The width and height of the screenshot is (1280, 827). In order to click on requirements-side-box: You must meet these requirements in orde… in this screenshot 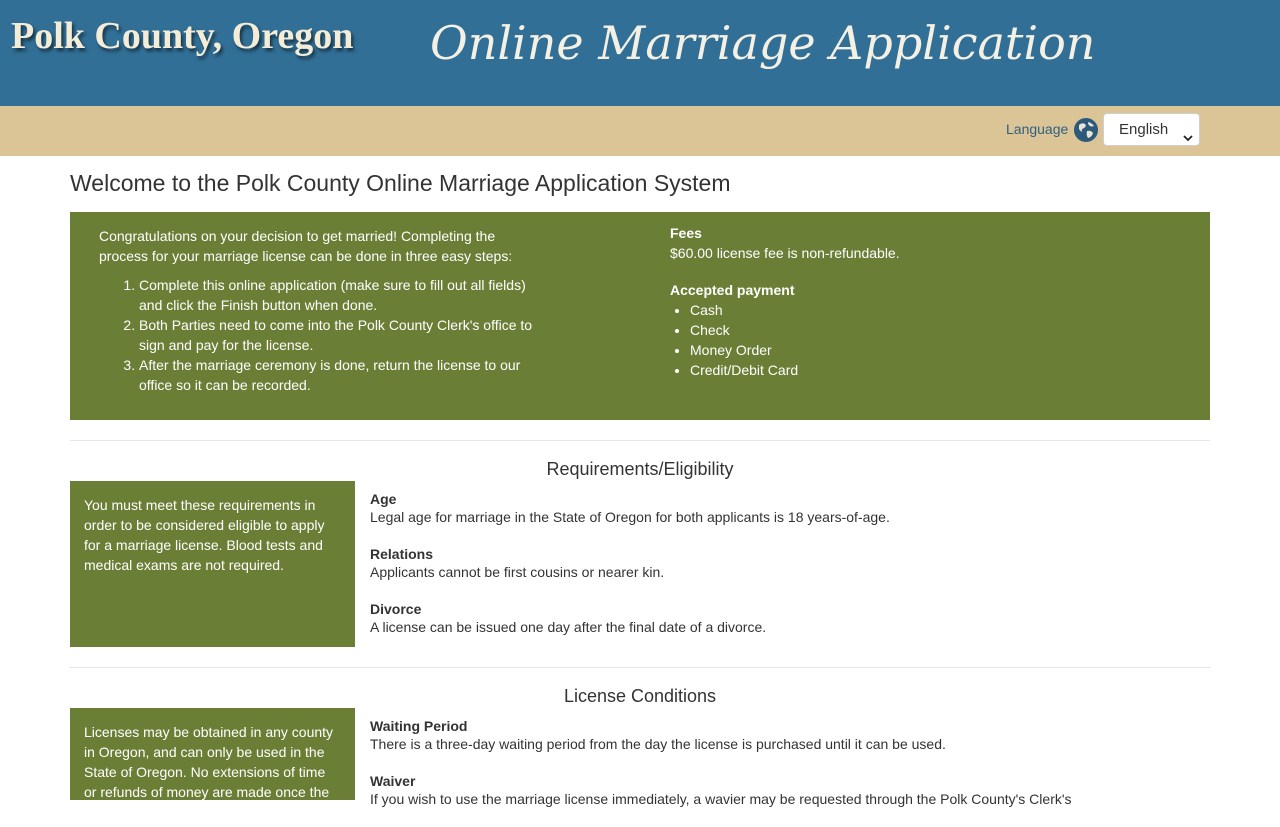, I will do `click(212, 564)`.